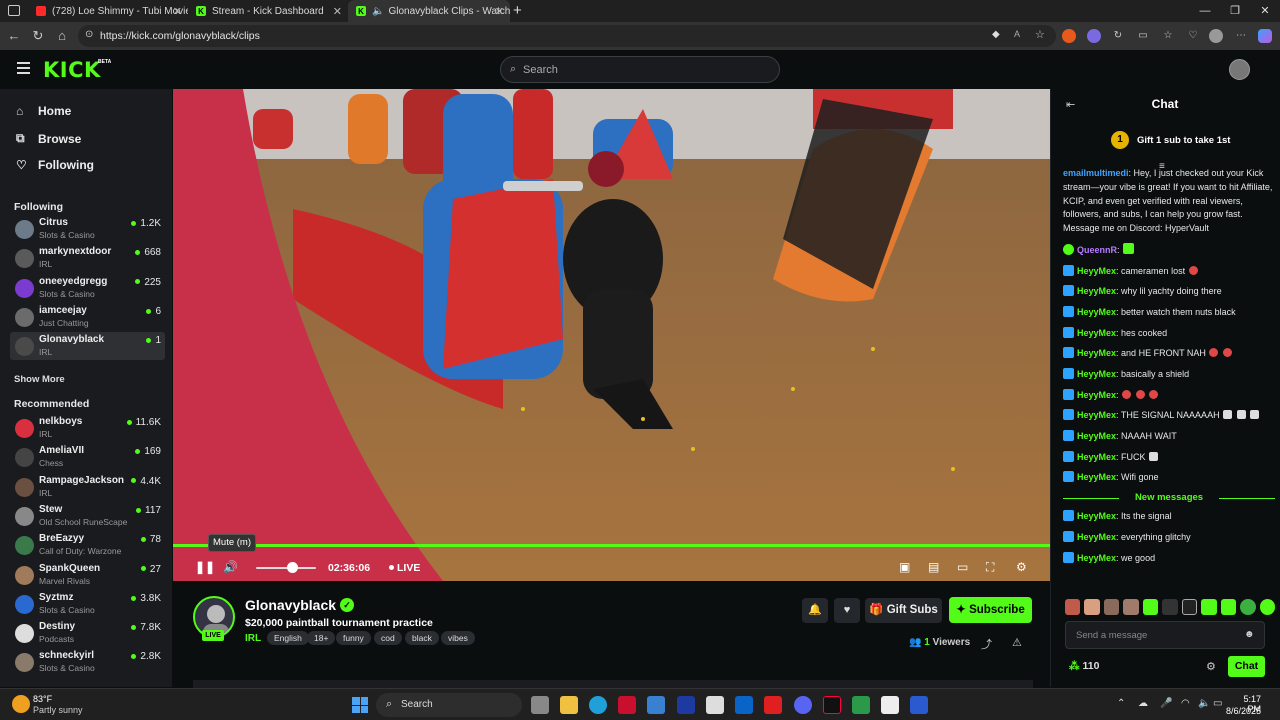 This screenshot has height=720, width=1280. What do you see at coordinates (517, 10) in the screenshot?
I see `new-tab-button: +` at bounding box center [517, 10].